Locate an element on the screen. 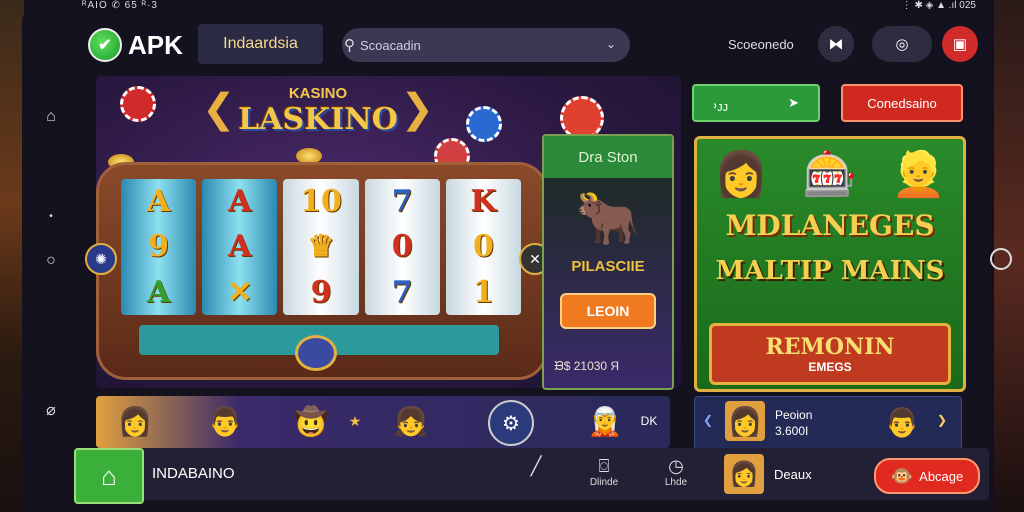 This screenshot has height=512, width=1024. clock-tool: ◷ Lhde is located at coordinates (676, 472).